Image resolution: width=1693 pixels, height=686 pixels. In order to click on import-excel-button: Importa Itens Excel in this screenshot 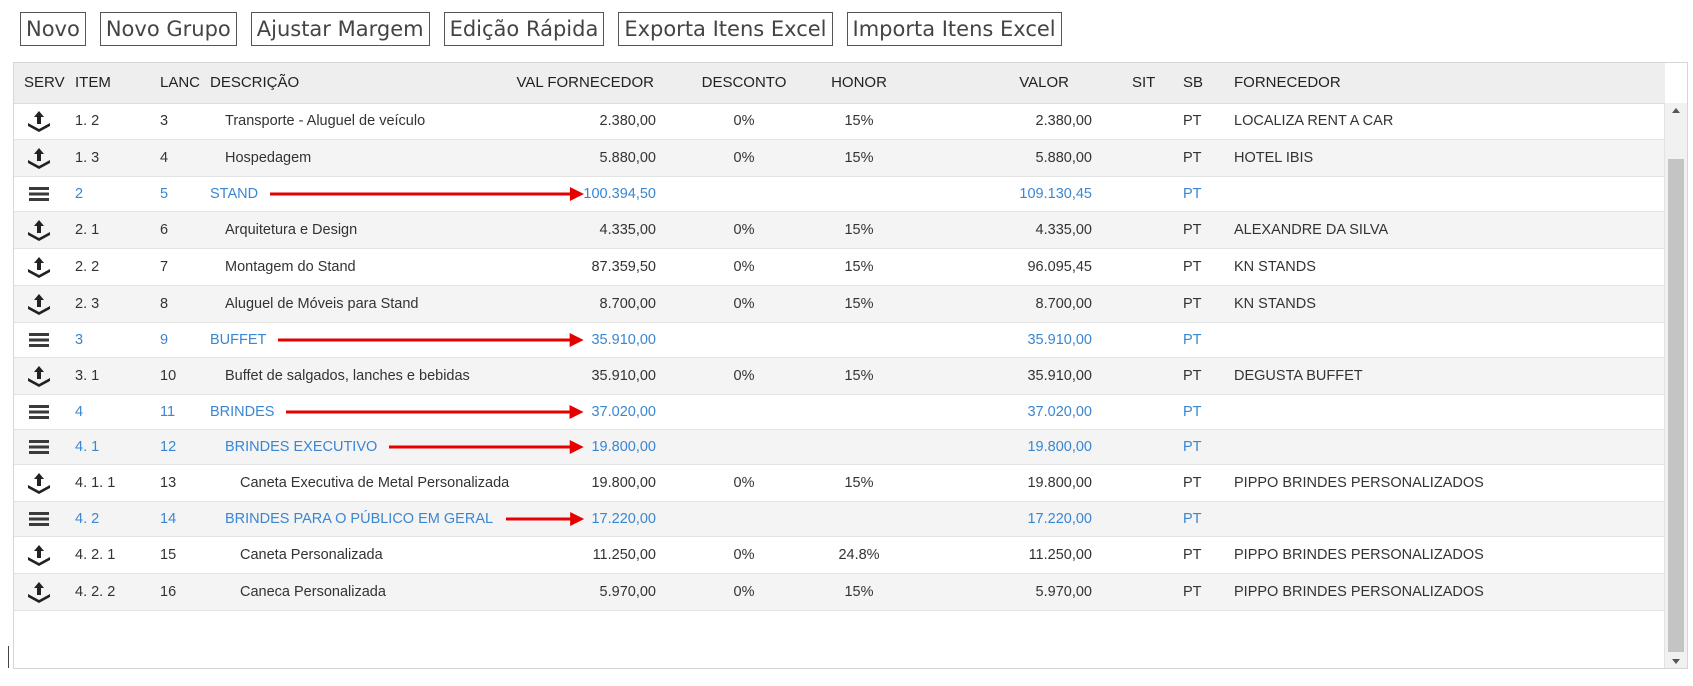, I will do `click(954, 29)`.